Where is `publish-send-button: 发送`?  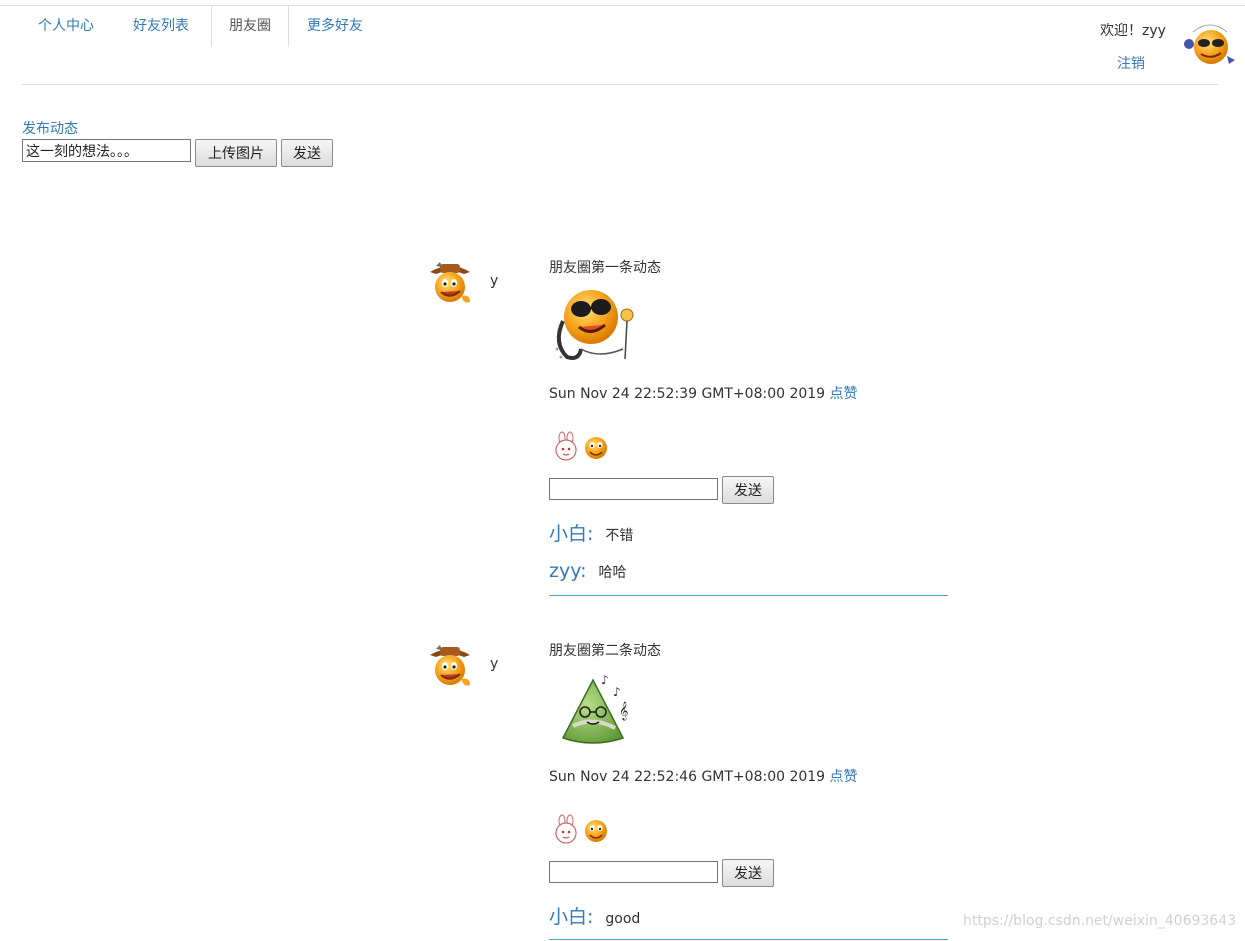 publish-send-button: 发送 is located at coordinates (307, 153).